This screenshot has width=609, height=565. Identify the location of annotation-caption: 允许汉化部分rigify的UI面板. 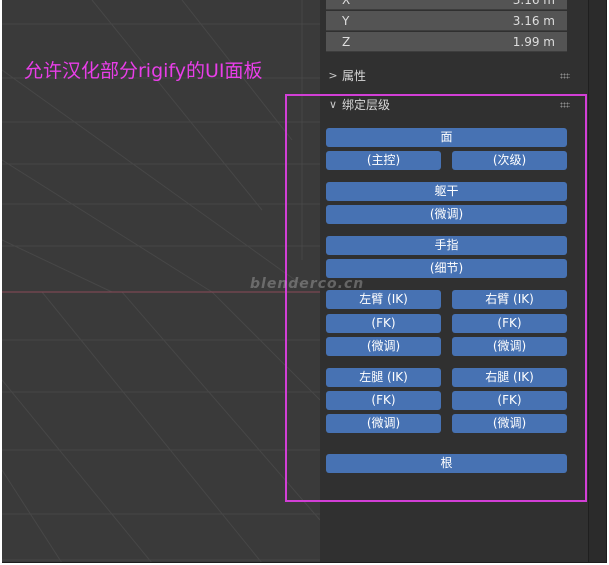
(143, 71).